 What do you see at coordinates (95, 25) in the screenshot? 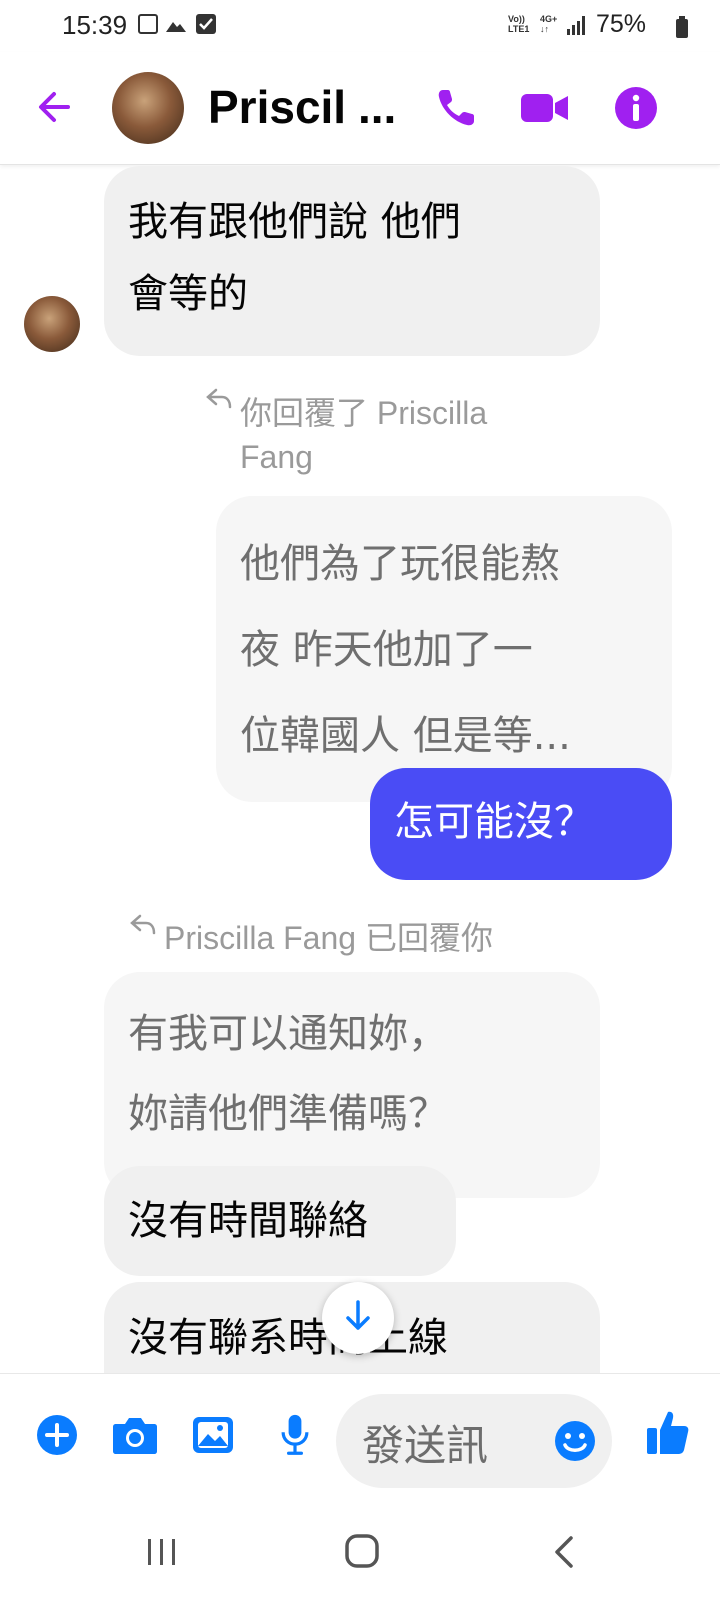
I see `status-time: 15:39` at bounding box center [95, 25].